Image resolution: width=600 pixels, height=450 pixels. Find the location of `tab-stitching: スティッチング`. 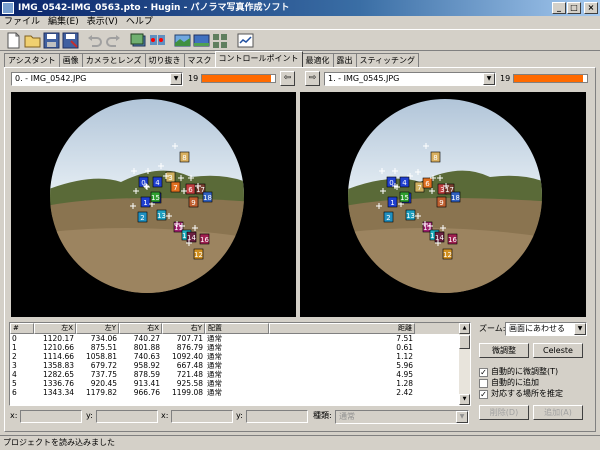

tab-stitching: スティッチング is located at coordinates (387, 60).